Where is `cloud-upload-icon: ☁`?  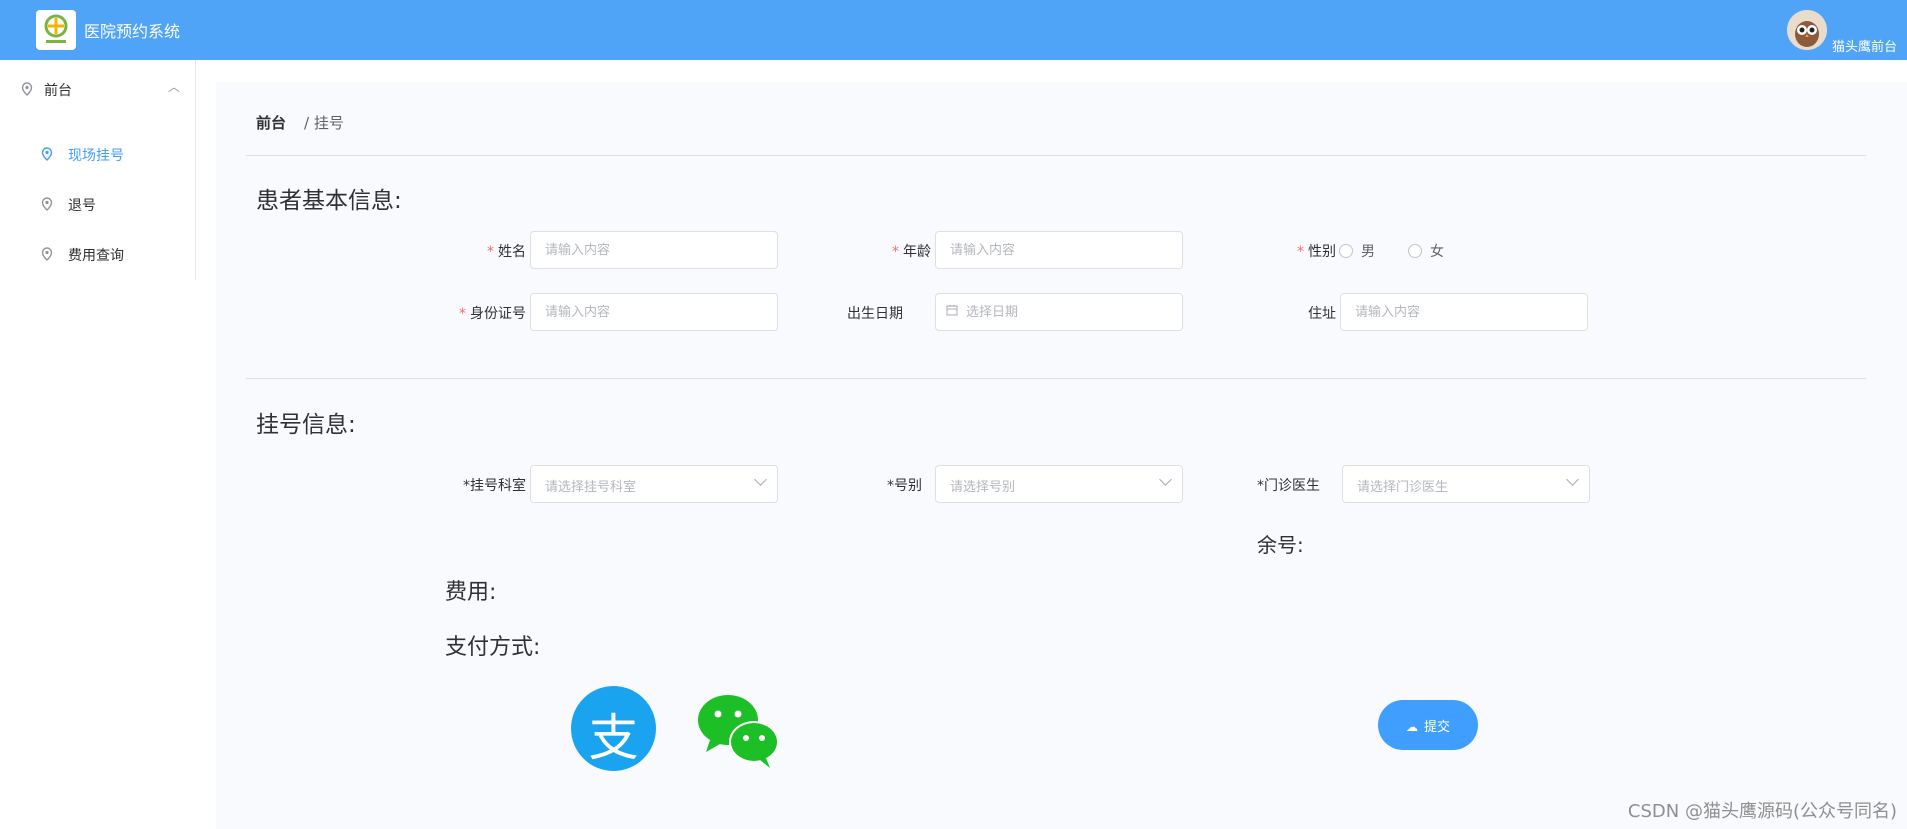
cloud-upload-icon: ☁ is located at coordinates (1411, 726).